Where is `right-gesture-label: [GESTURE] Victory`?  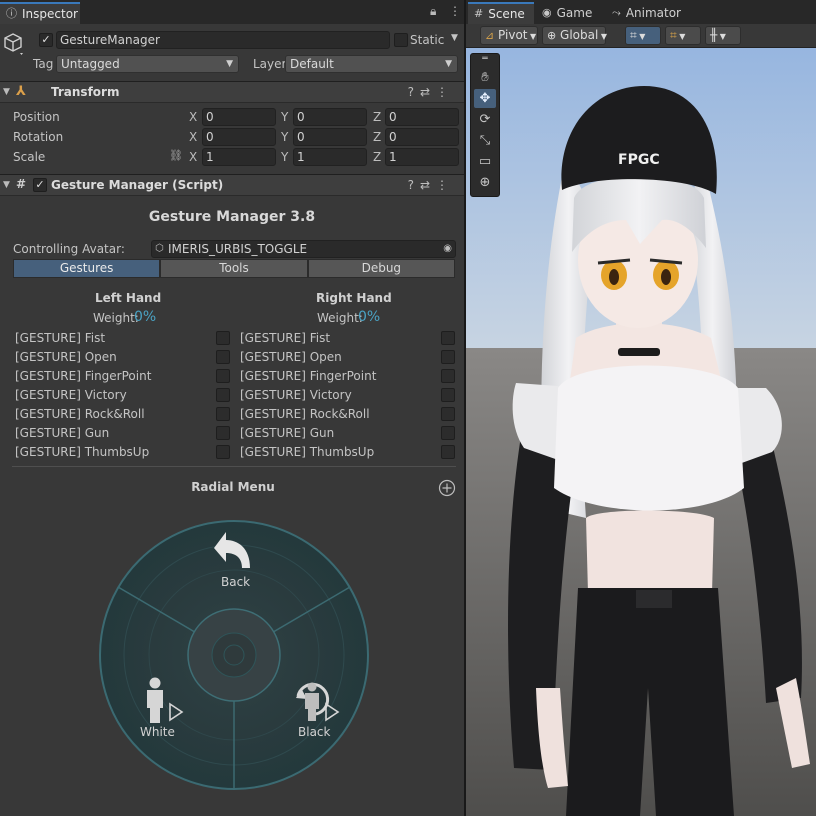
right-gesture-label: [GESTURE] Victory is located at coordinates (296, 395).